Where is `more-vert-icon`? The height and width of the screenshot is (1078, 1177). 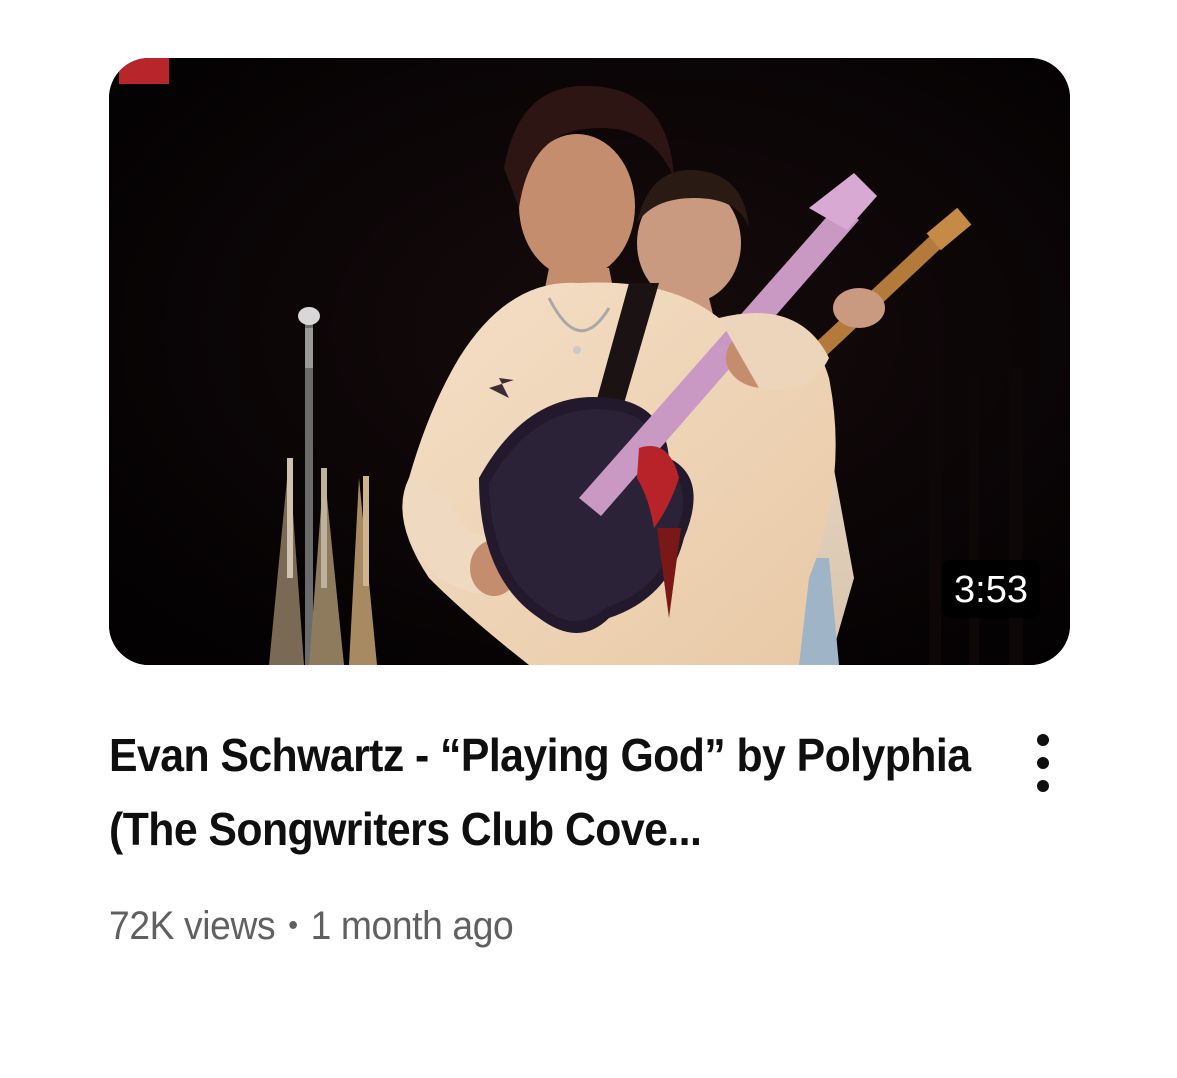
more-vert-icon is located at coordinates (1043, 763).